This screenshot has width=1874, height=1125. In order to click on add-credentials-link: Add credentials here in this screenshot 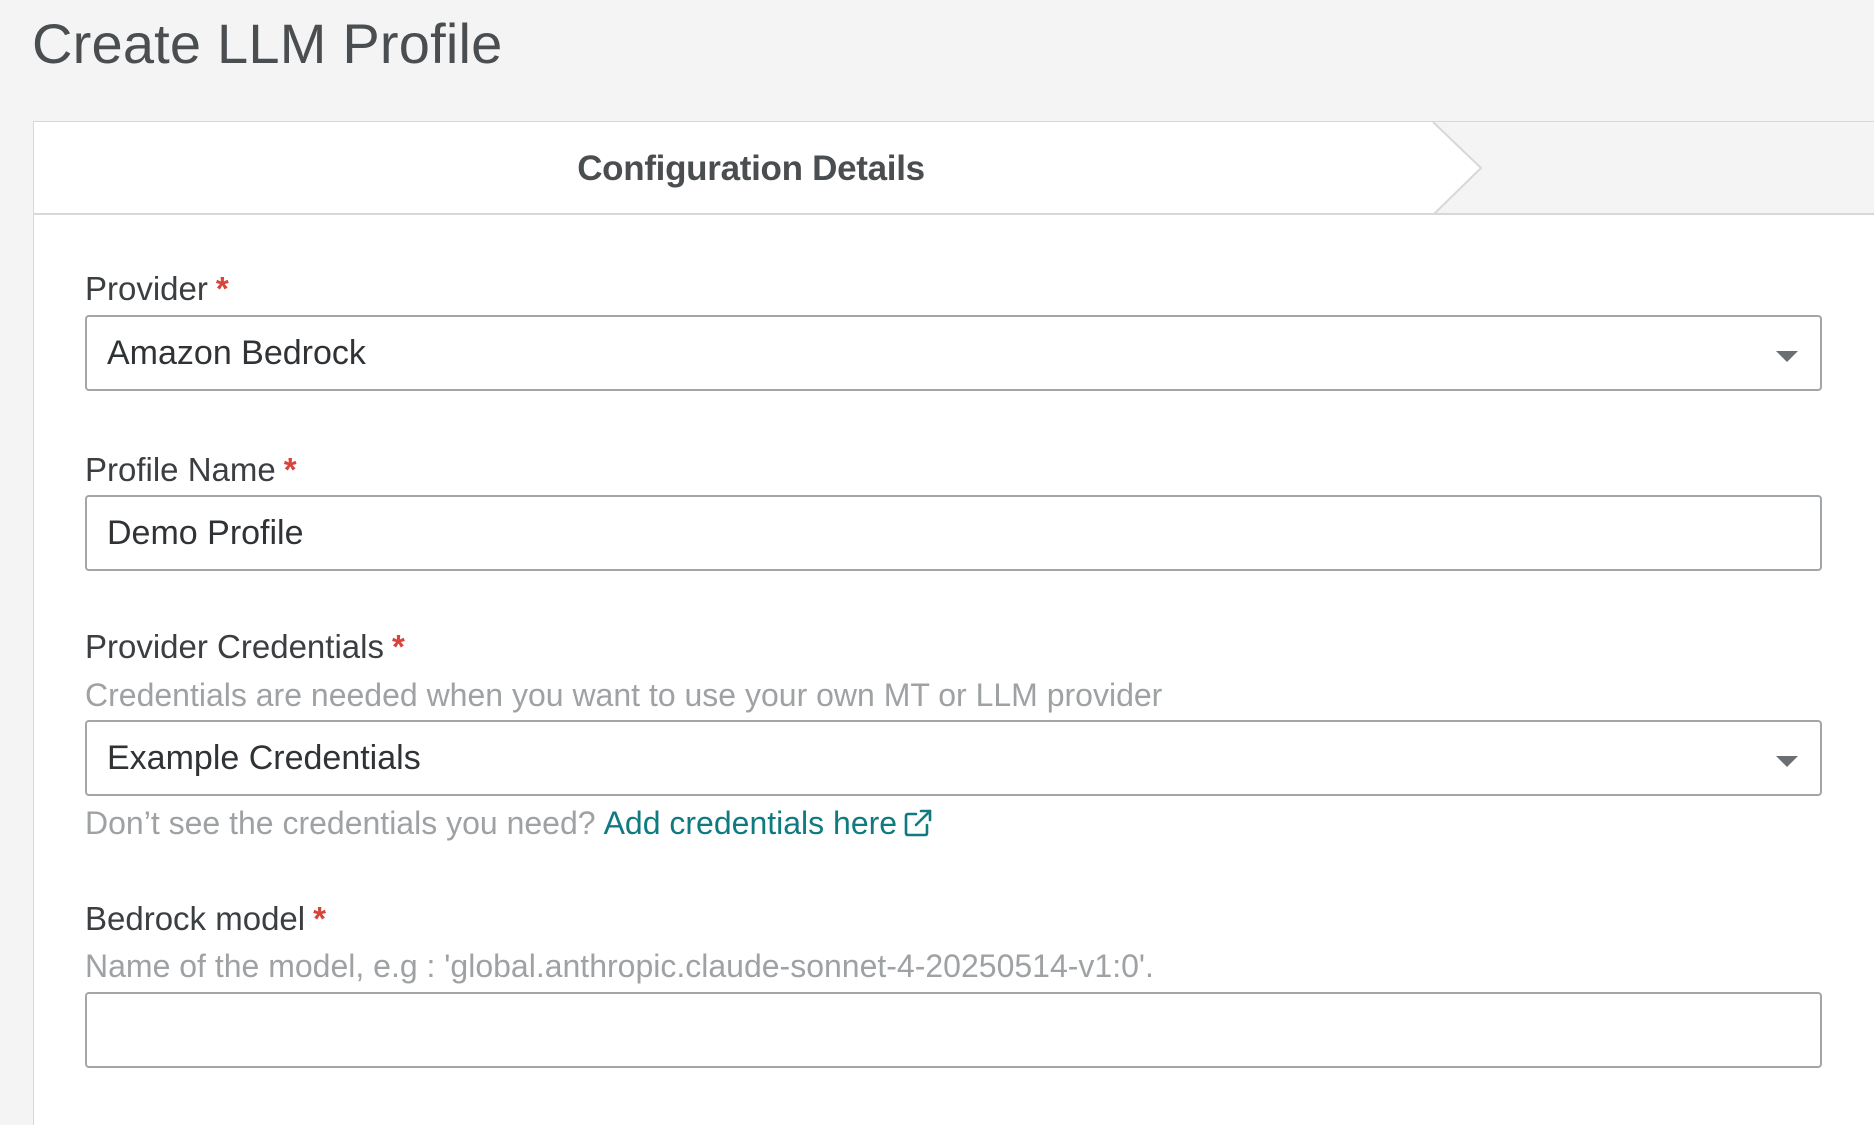, I will do `click(769, 823)`.